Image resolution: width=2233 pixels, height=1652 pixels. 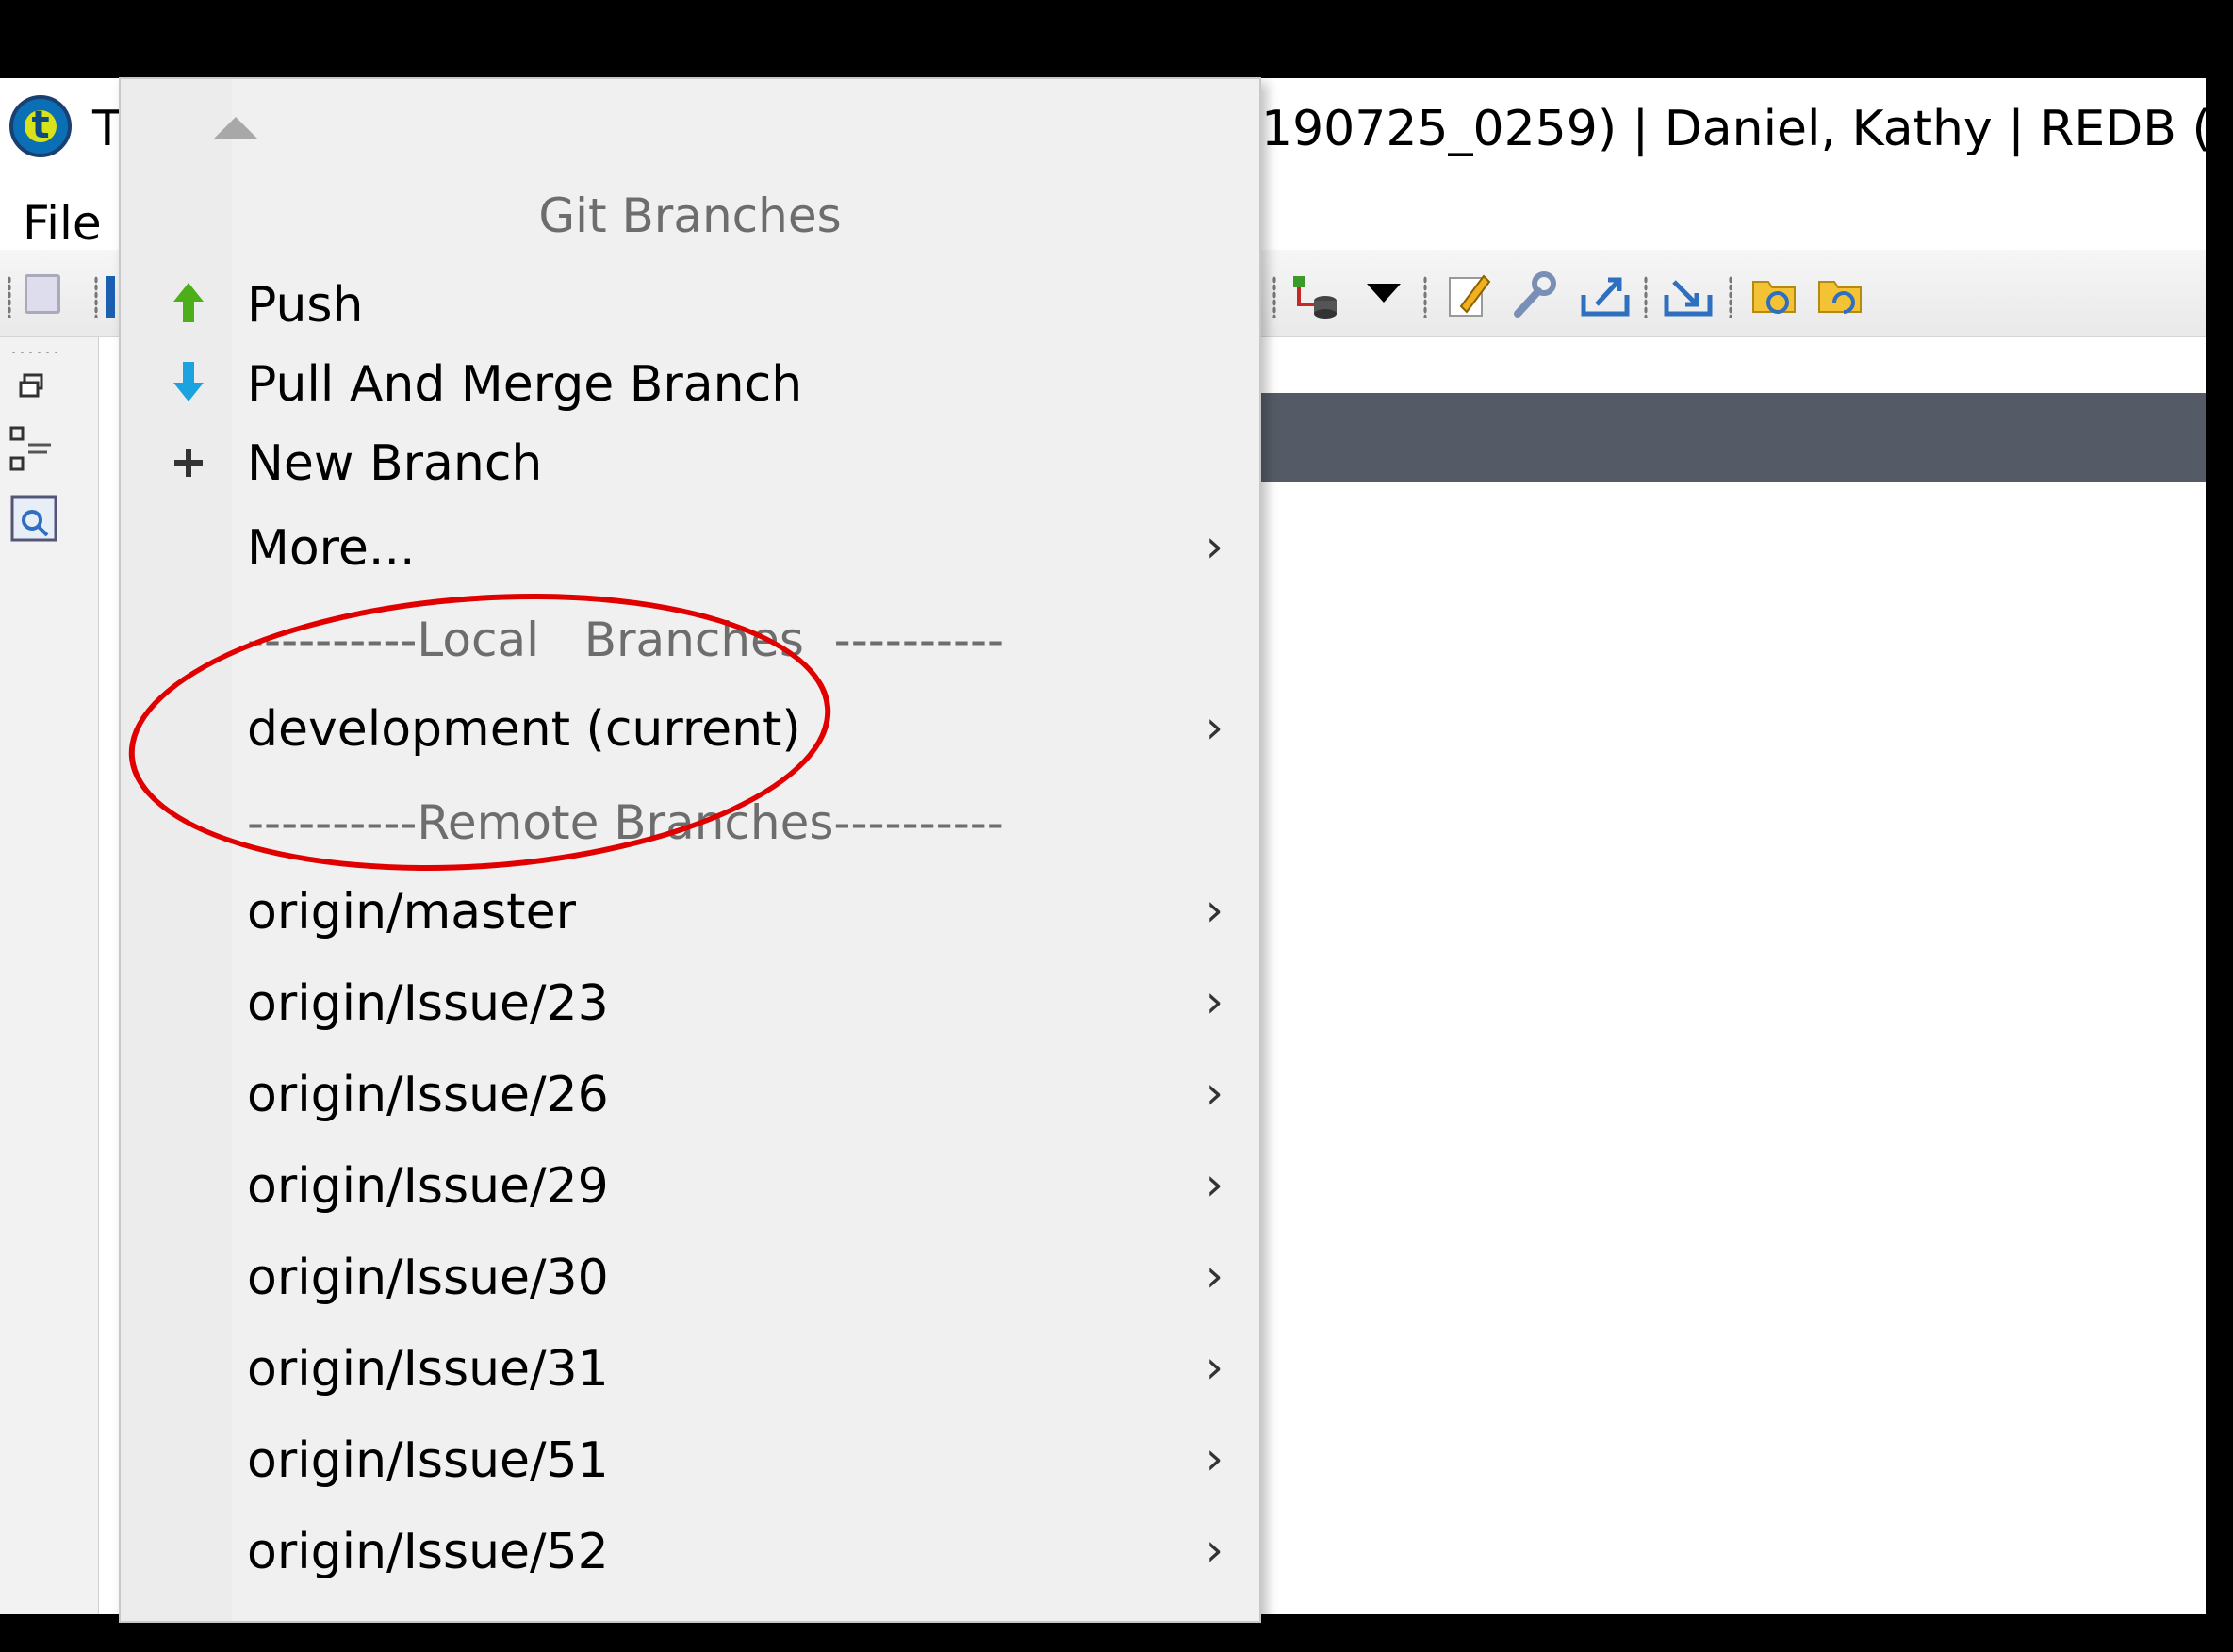 I want to click on left-side-bar, so click(x=49, y=975).